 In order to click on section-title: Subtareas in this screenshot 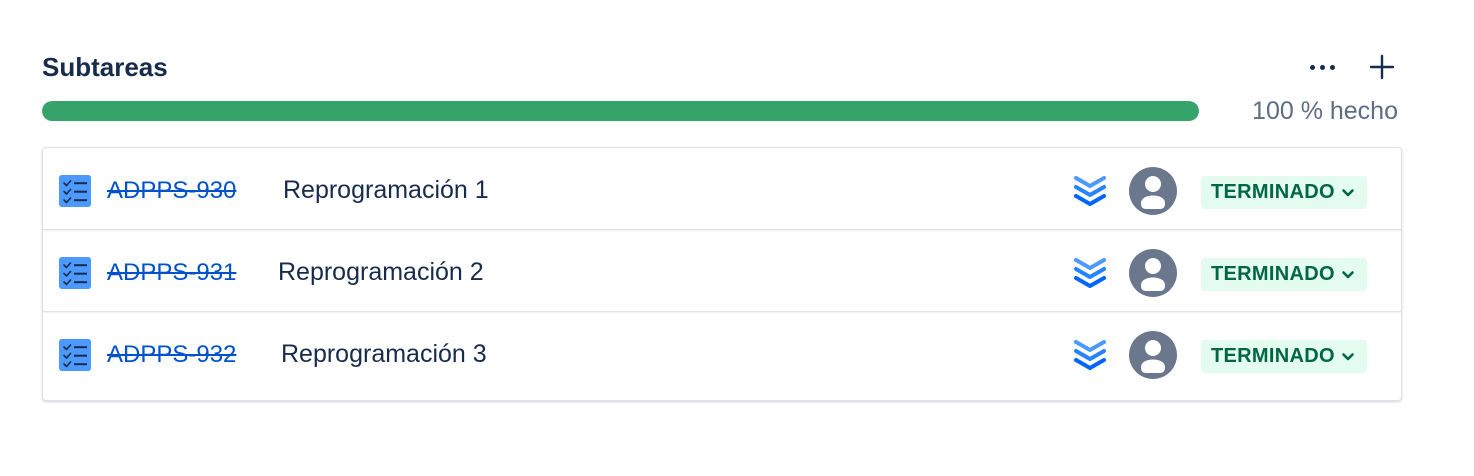, I will do `click(105, 67)`.